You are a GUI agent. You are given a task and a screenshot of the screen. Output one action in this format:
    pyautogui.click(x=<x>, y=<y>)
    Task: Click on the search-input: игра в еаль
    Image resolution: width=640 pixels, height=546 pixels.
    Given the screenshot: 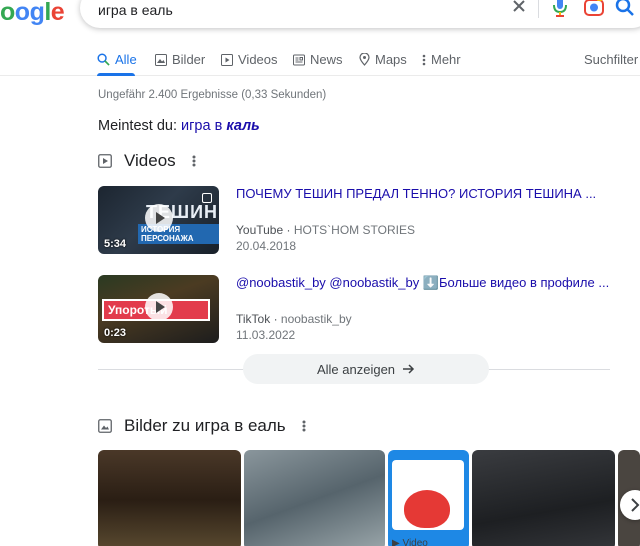 What is the action you would take?
    pyautogui.click(x=135, y=10)
    